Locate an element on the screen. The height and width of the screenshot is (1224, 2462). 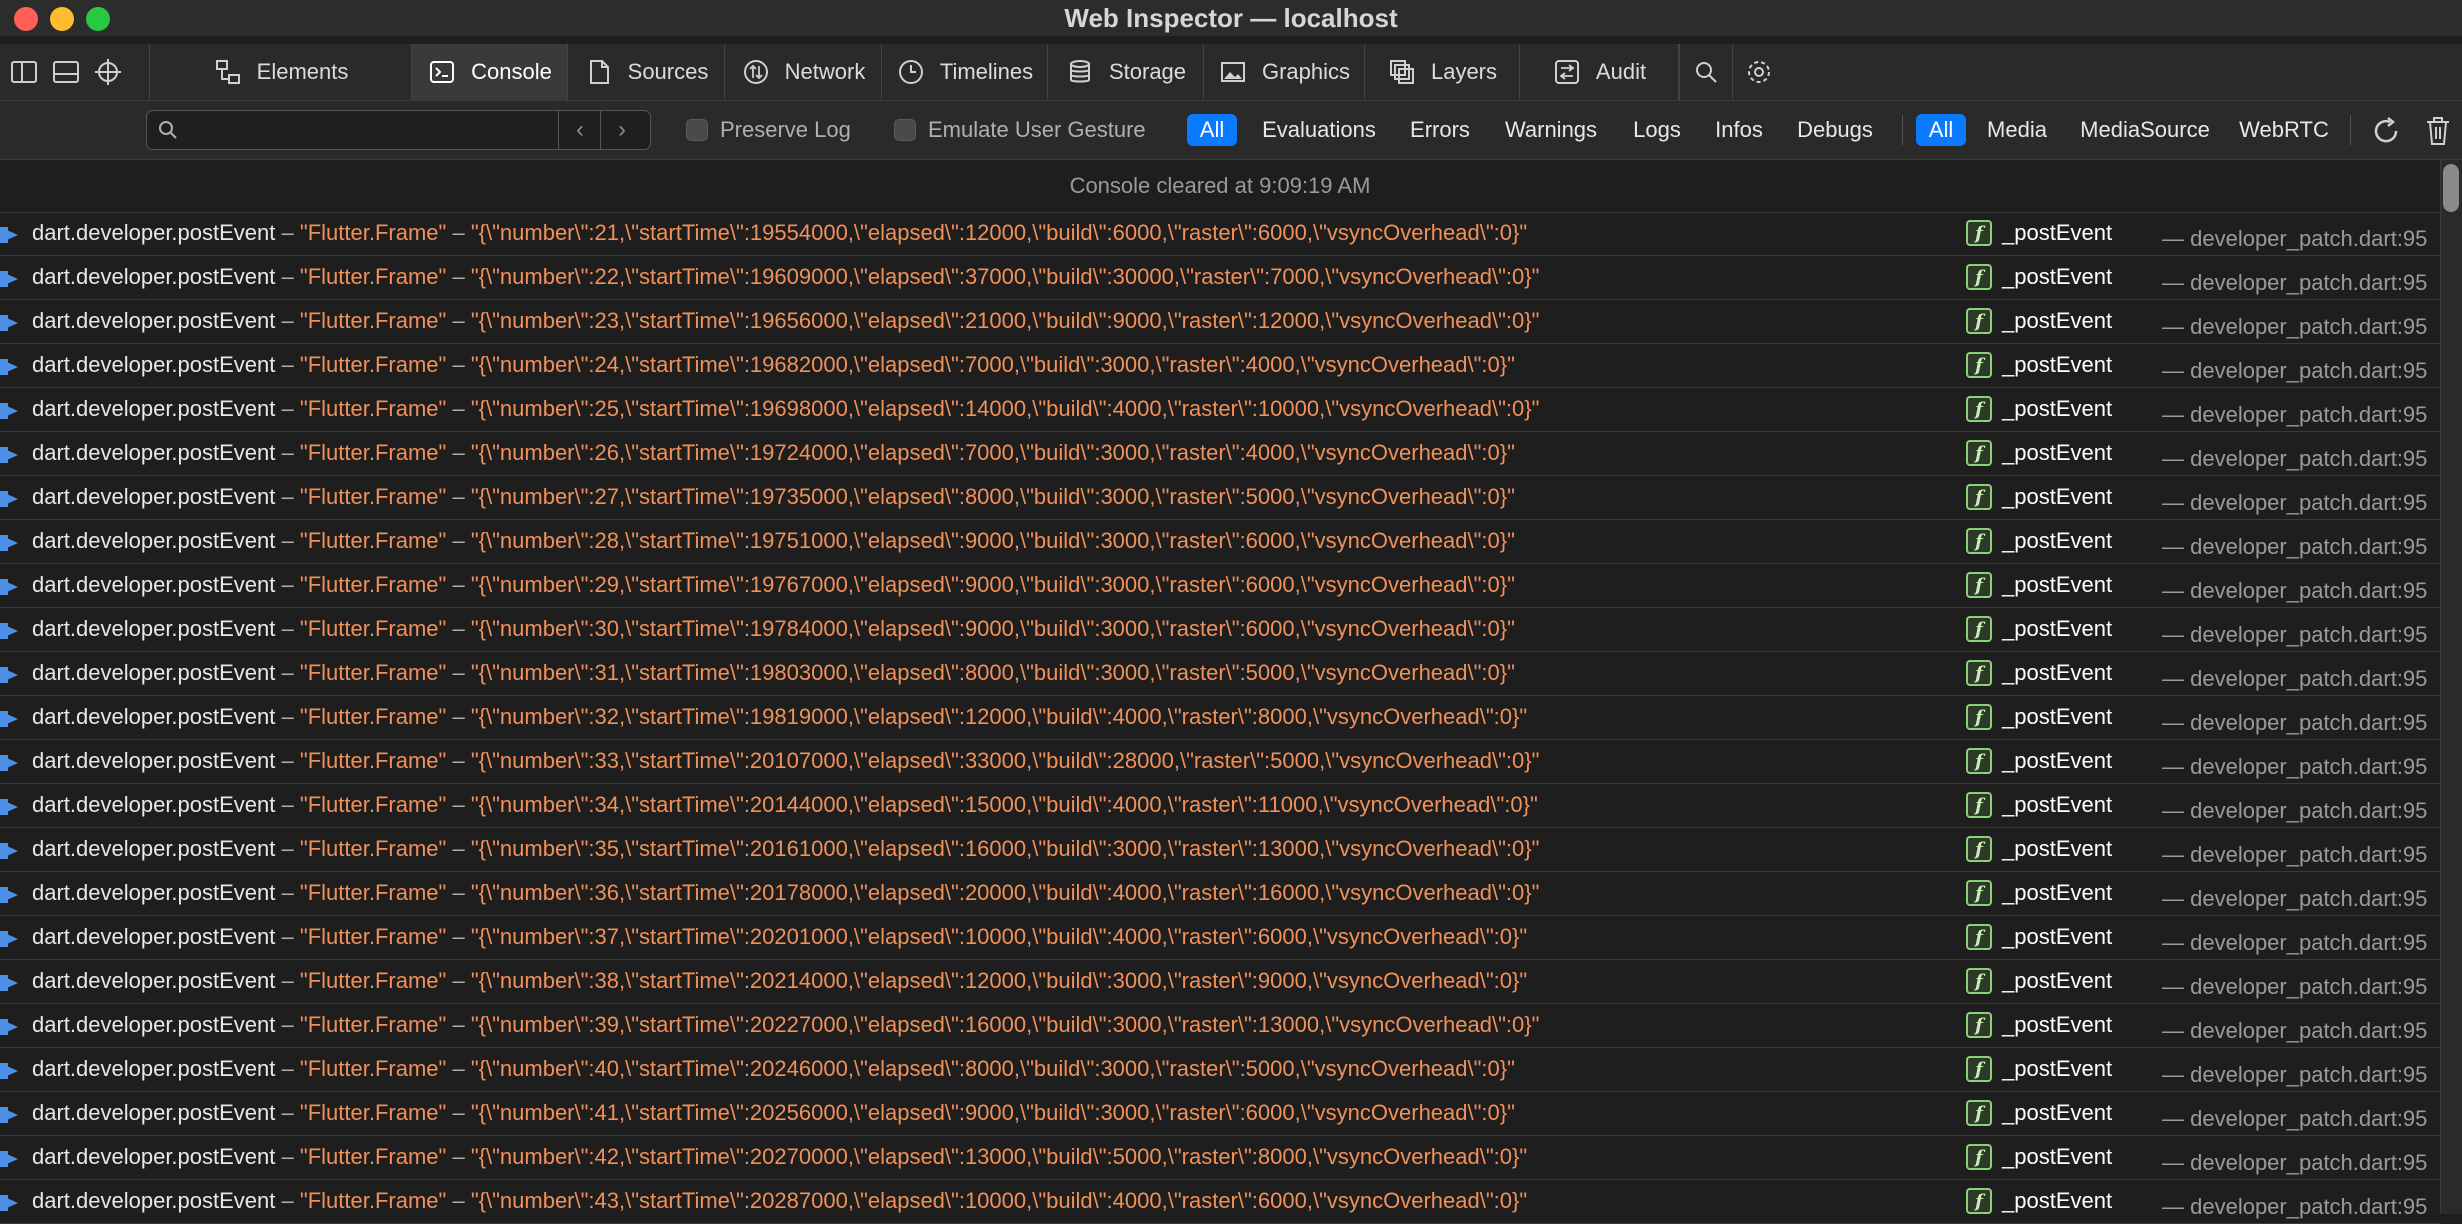
search-icon is located at coordinates (1705, 72).